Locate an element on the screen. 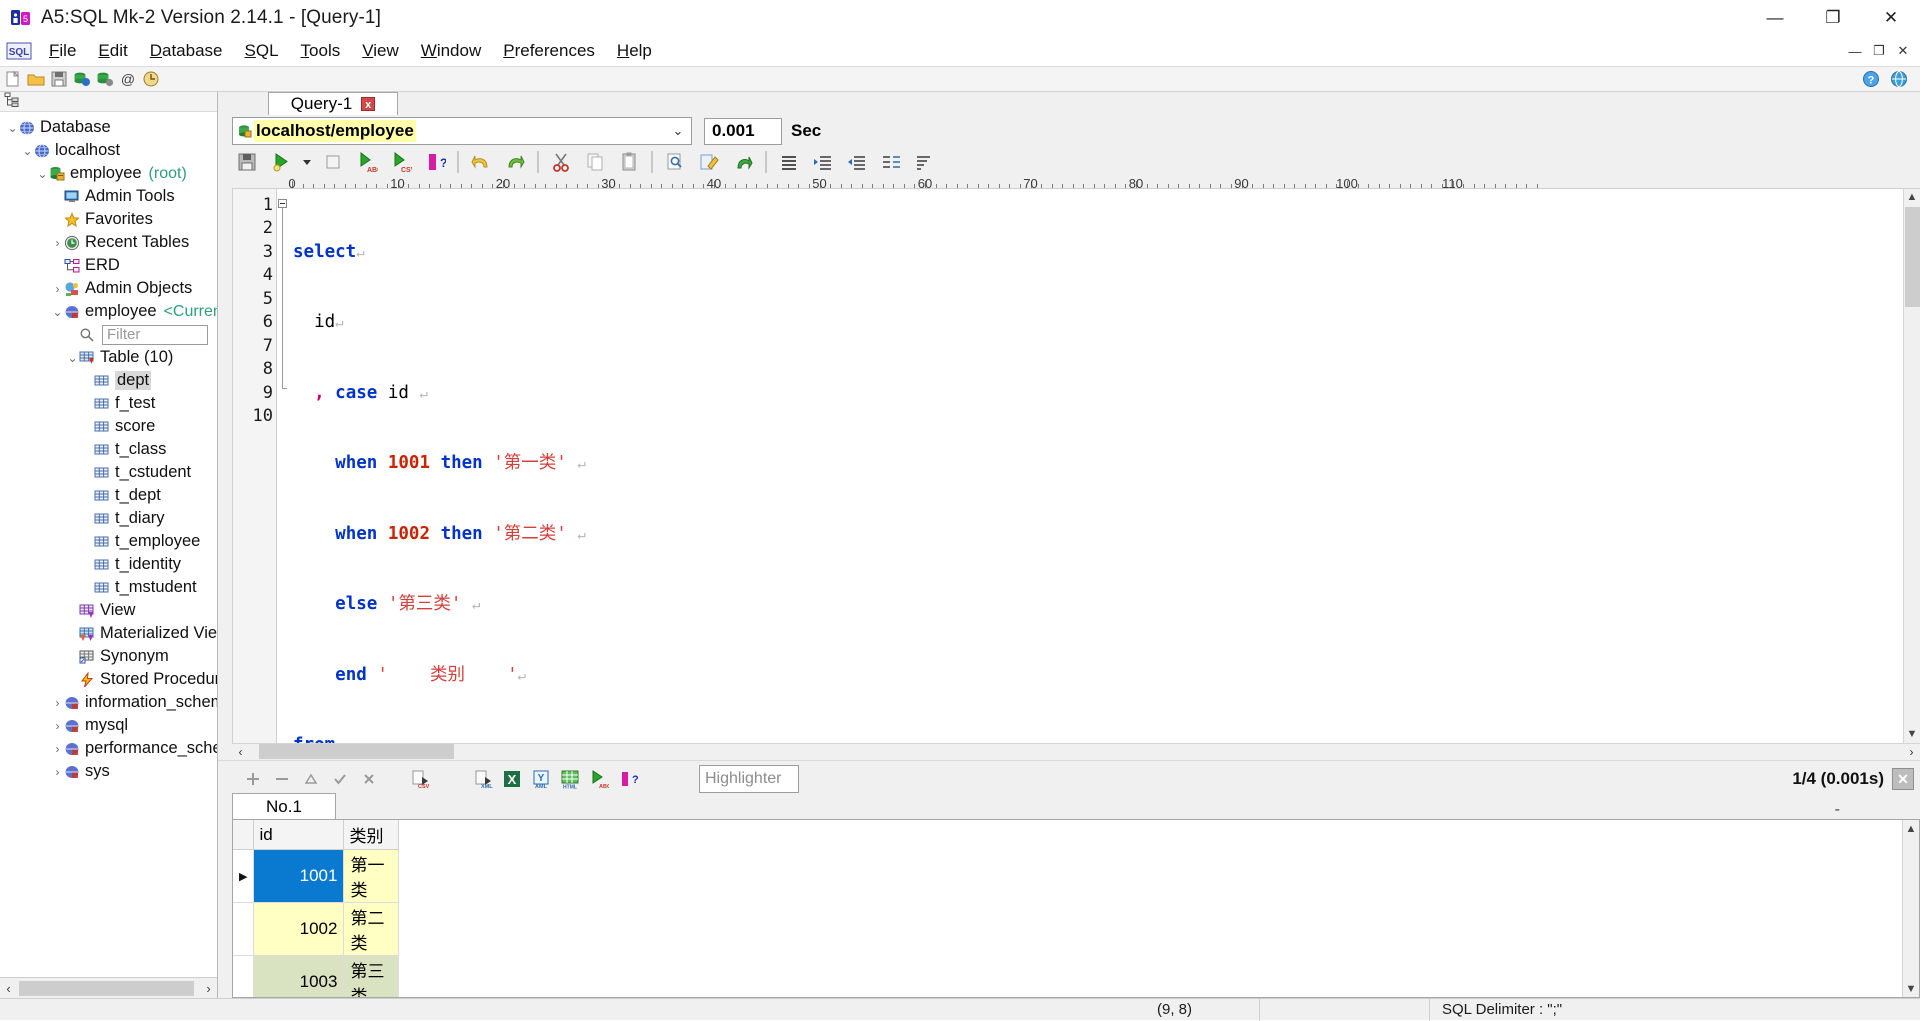 The image size is (1920, 1021). table-row: 1002 第二类 is located at coordinates (316, 929).